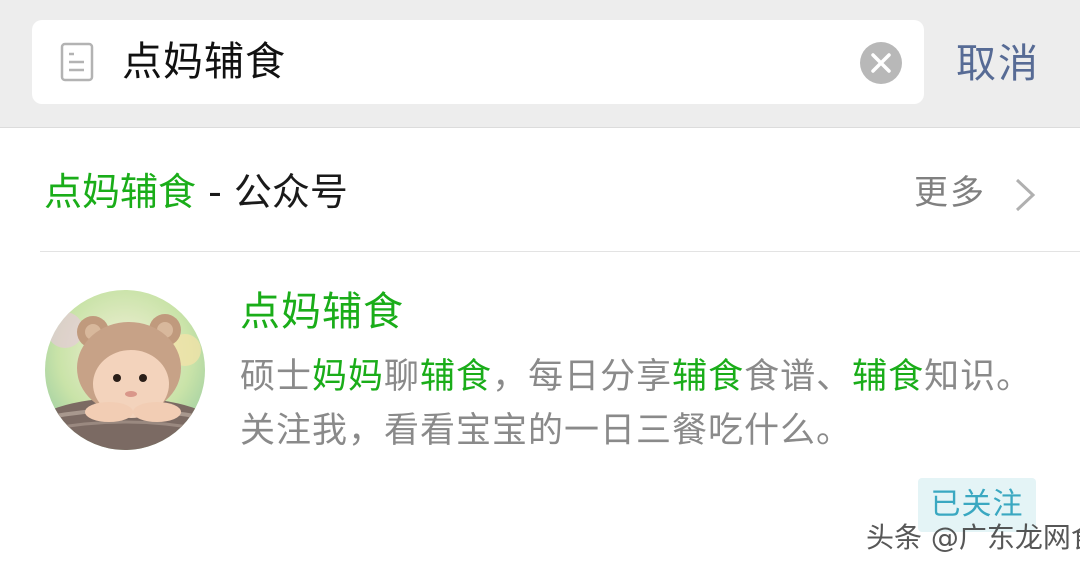  I want to click on section-title: 点妈辅食 - 公众号, so click(196, 192).